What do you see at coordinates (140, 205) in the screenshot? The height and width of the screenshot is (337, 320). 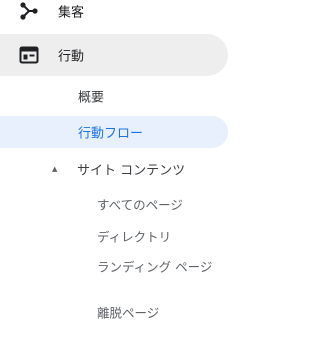 I see `sidebar-subitem-label: すべてのページ` at bounding box center [140, 205].